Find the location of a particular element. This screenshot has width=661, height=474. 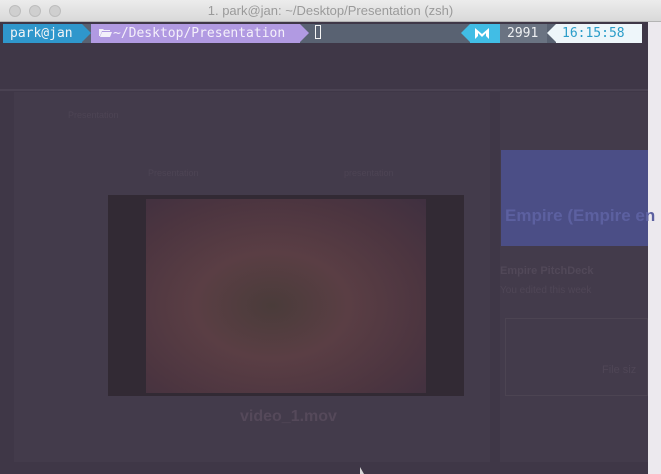

background-video-filename: video_1.mov is located at coordinates (288, 416).